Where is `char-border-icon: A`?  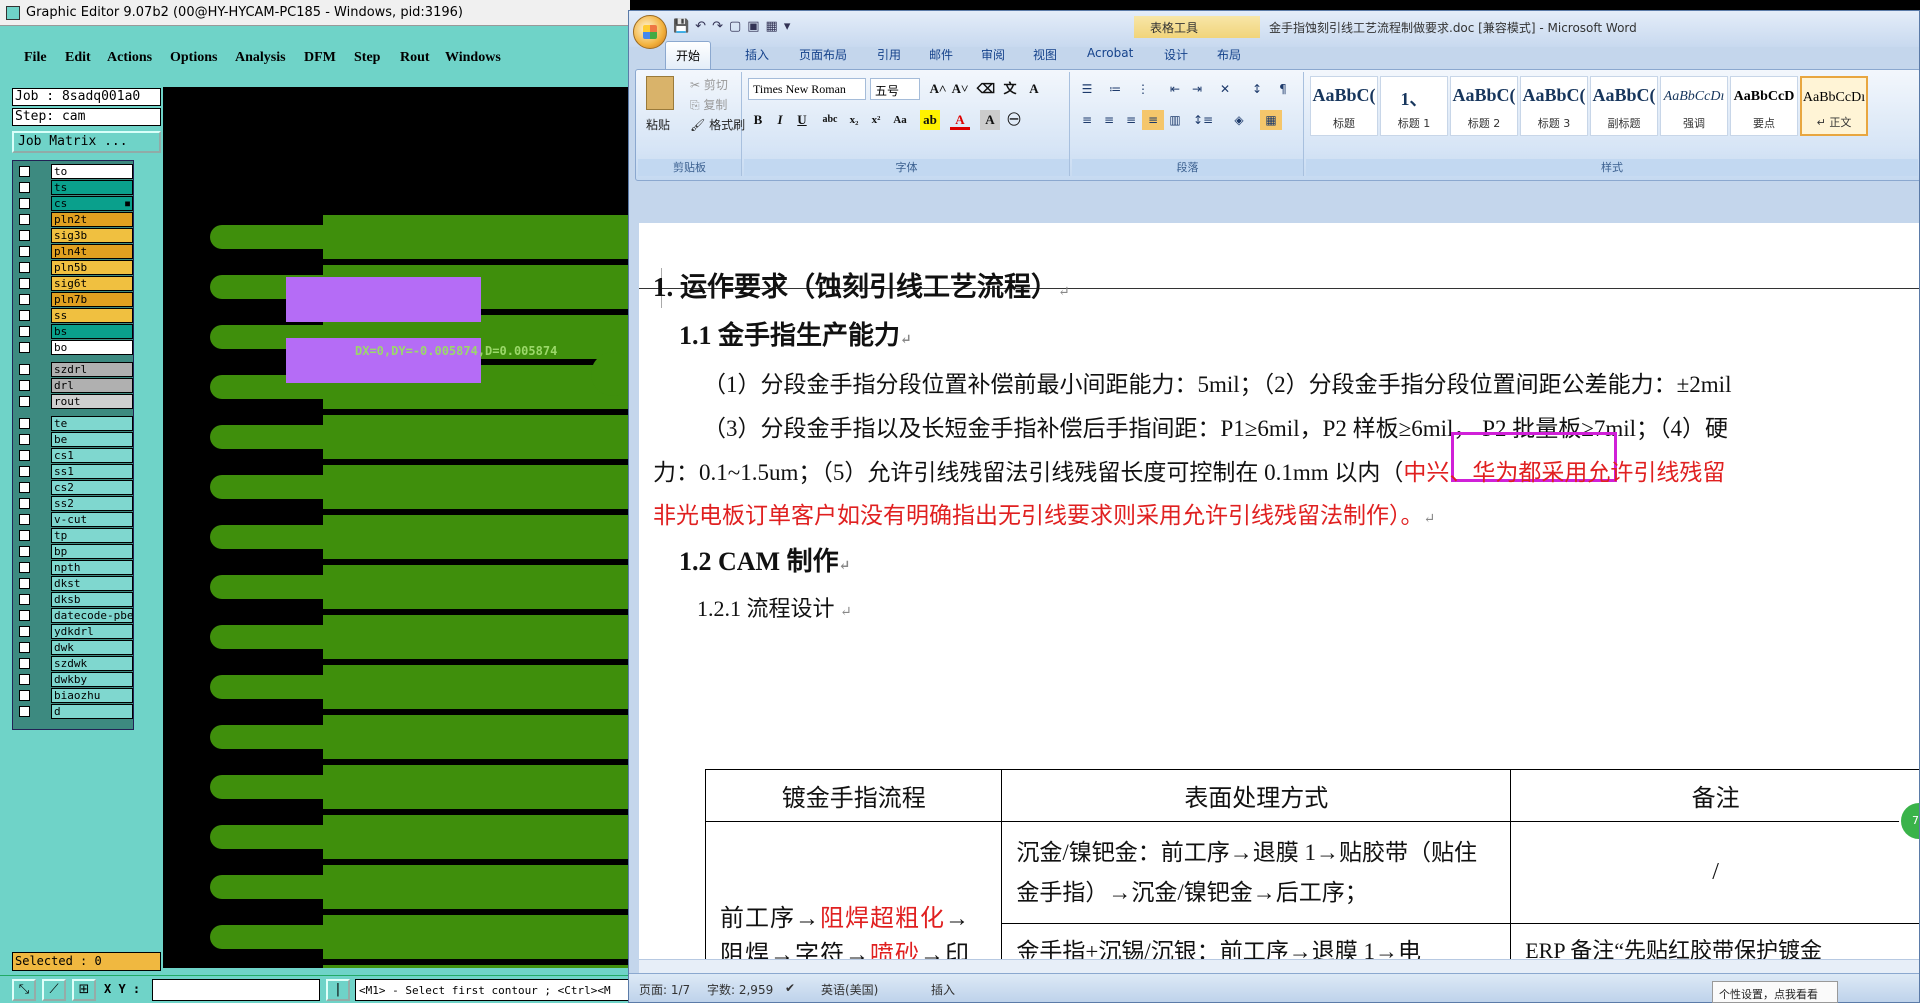 char-border-icon: A is located at coordinates (1034, 89).